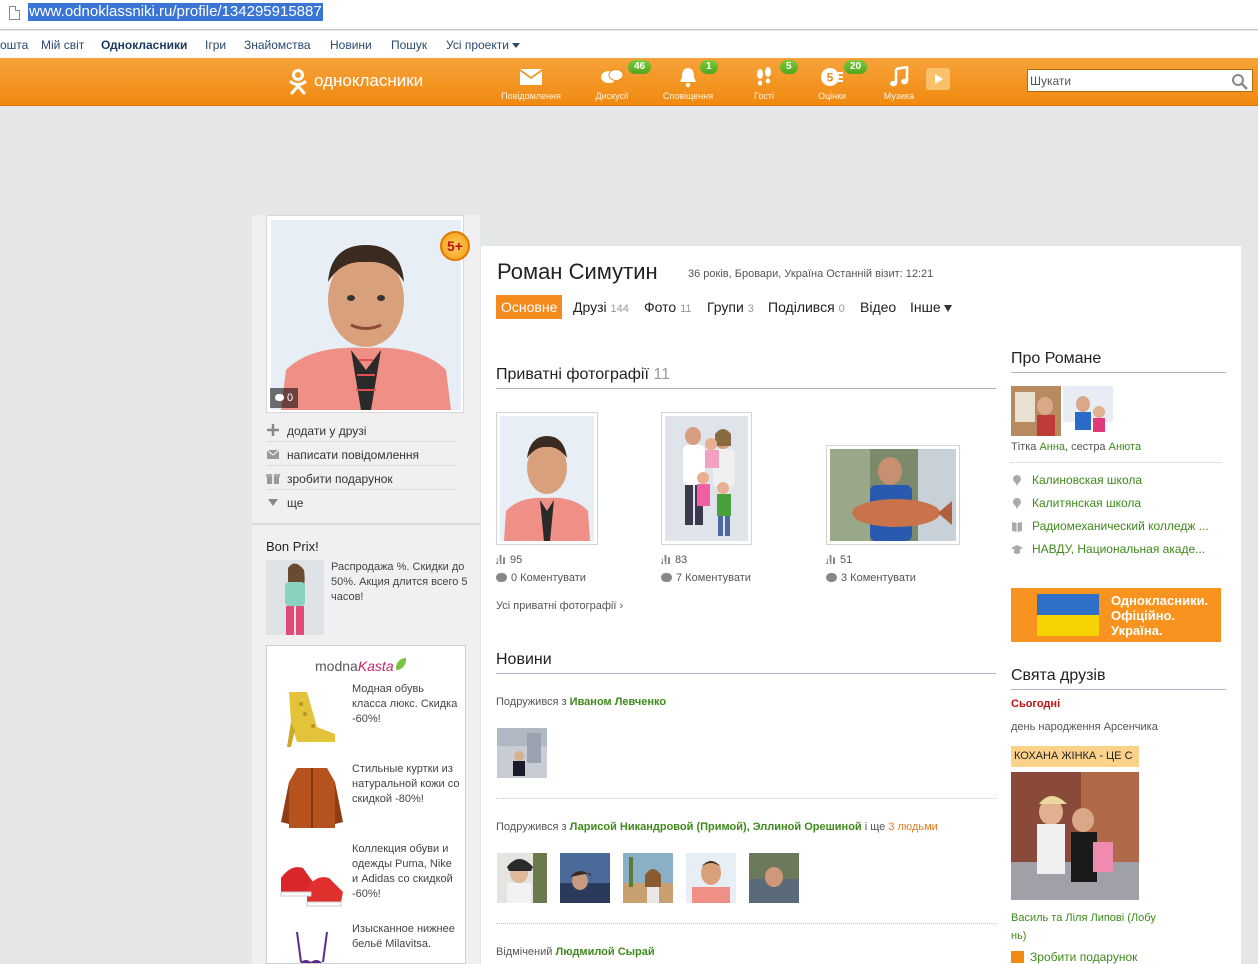  What do you see at coordinates (361, 478) in the screenshot?
I see `make-gift-action: зробити подарунок` at bounding box center [361, 478].